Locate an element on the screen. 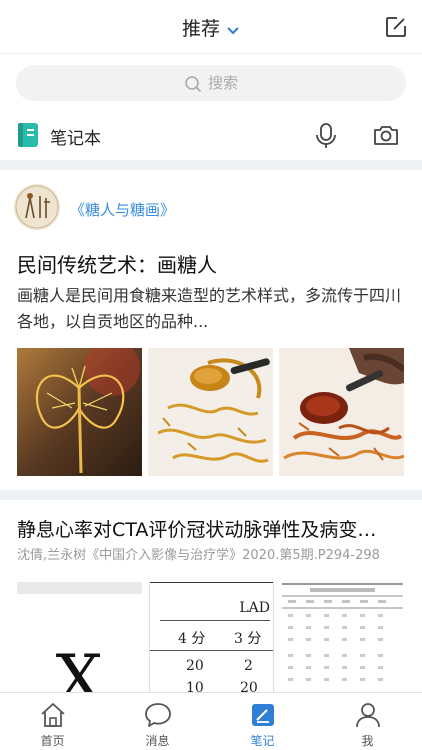 The width and height of the screenshot is (422, 750). camera-button is located at coordinates (386, 137).